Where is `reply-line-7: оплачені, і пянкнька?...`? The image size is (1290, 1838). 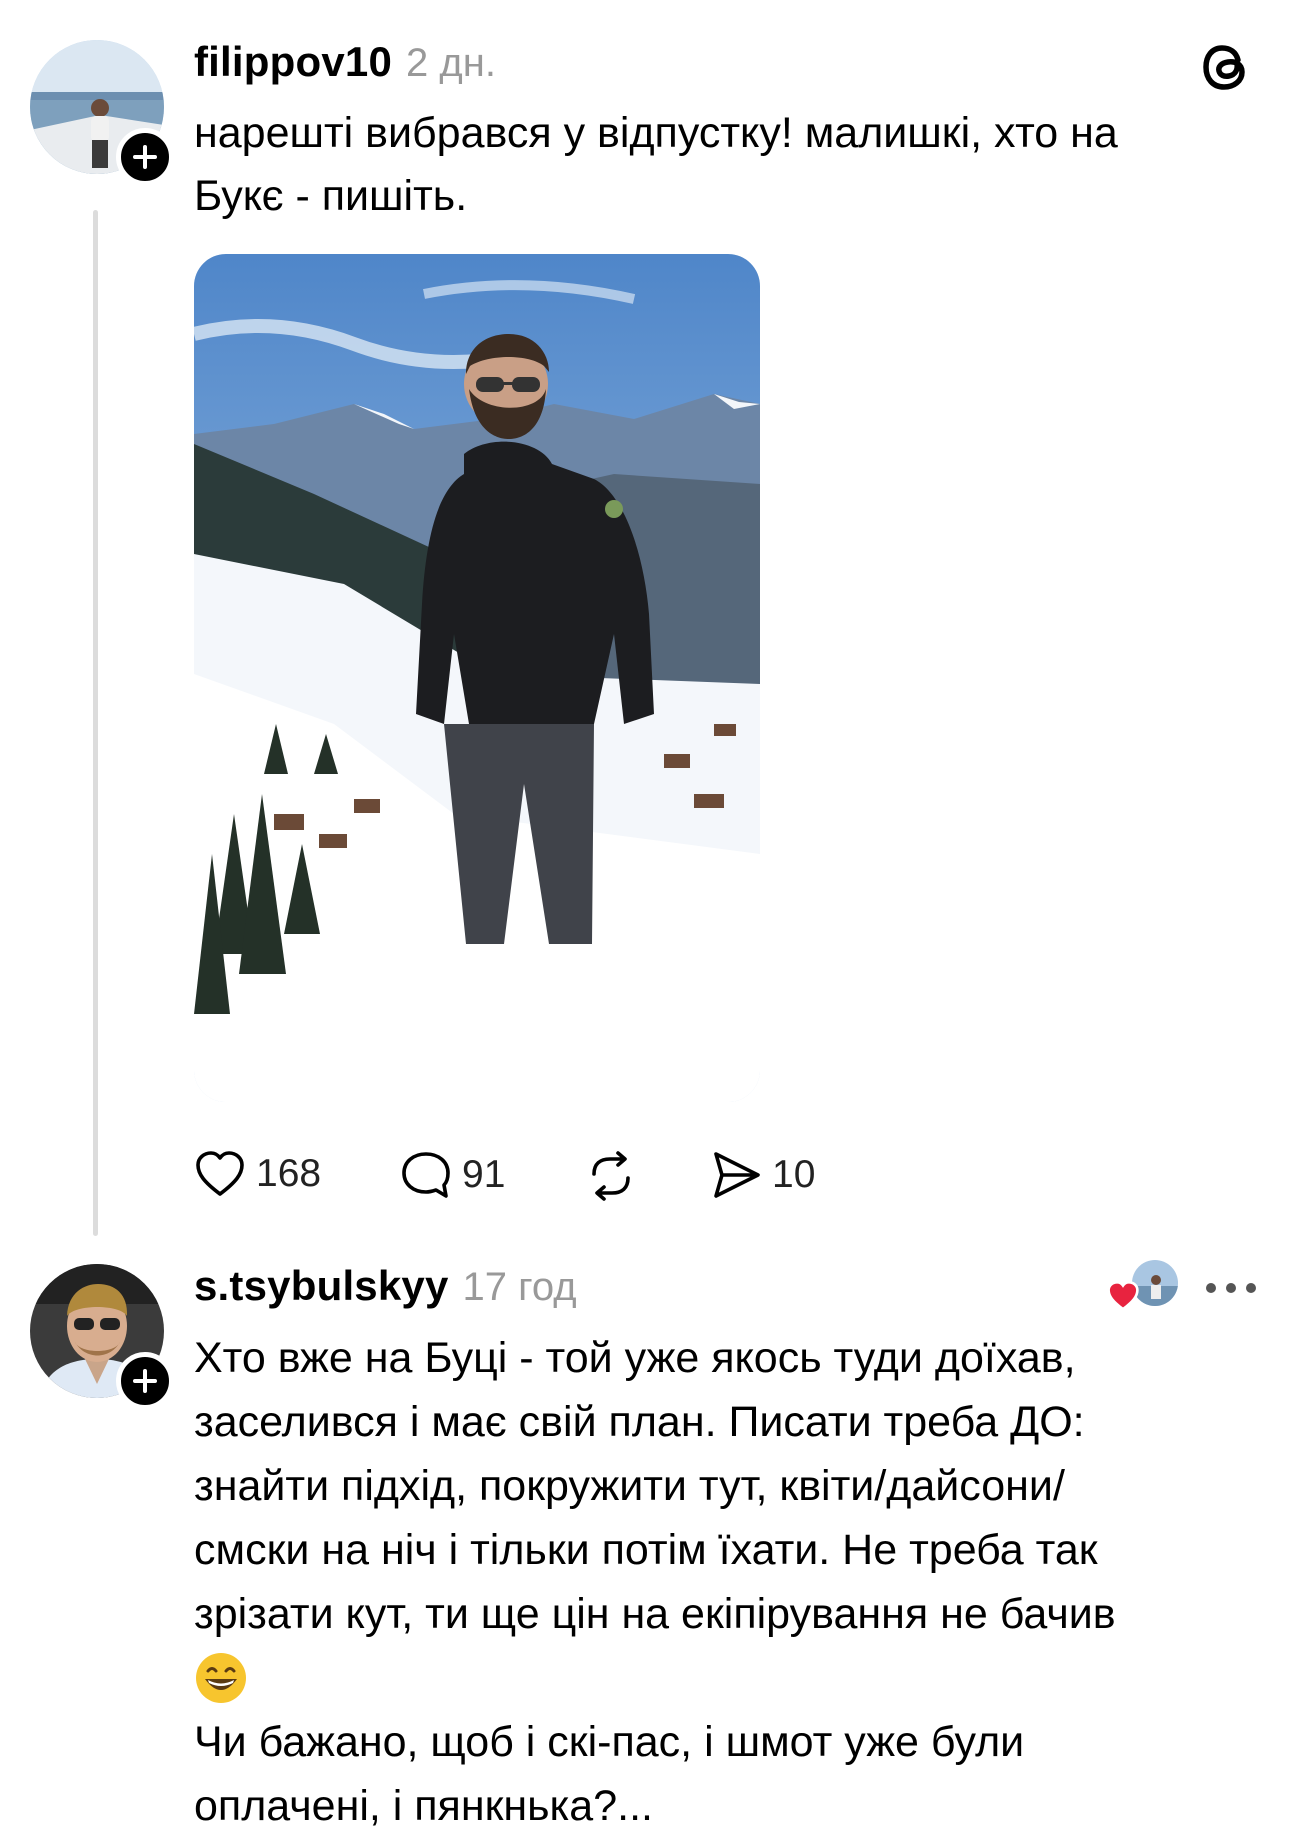 reply-line-7: оплачені, і пянкнька?... is located at coordinates (423, 1806).